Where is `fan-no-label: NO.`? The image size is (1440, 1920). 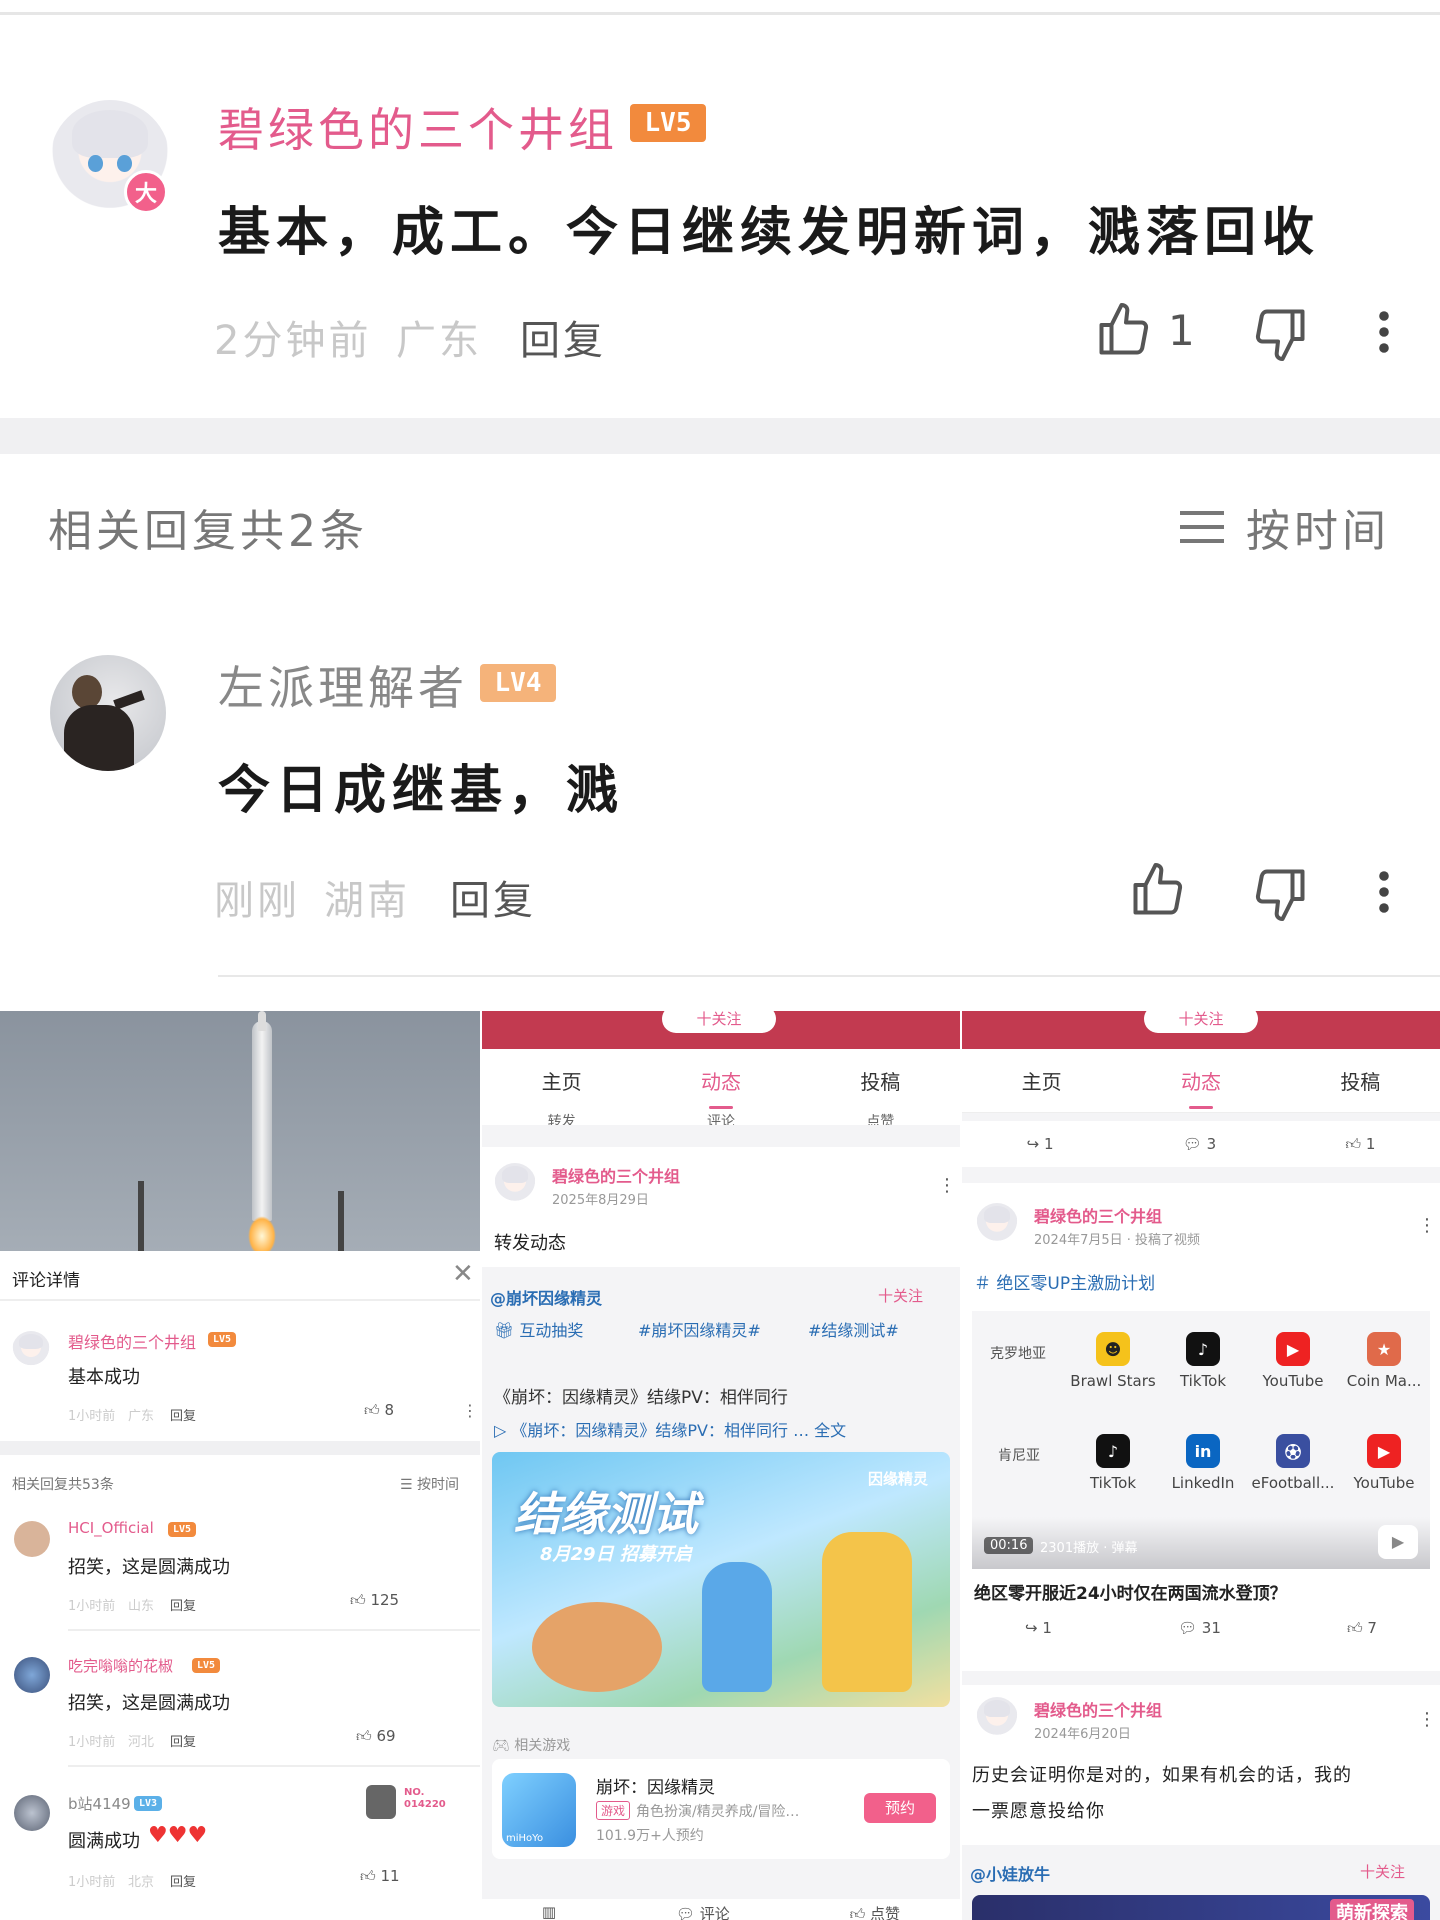
fan-no-label: NO. is located at coordinates (414, 1792).